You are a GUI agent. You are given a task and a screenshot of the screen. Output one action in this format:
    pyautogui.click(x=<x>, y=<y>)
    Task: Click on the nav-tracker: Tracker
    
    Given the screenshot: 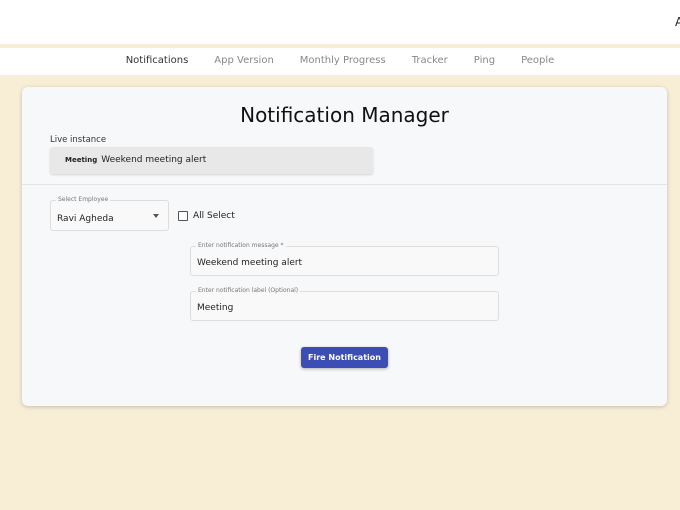 What is the action you would take?
    pyautogui.click(x=430, y=61)
    